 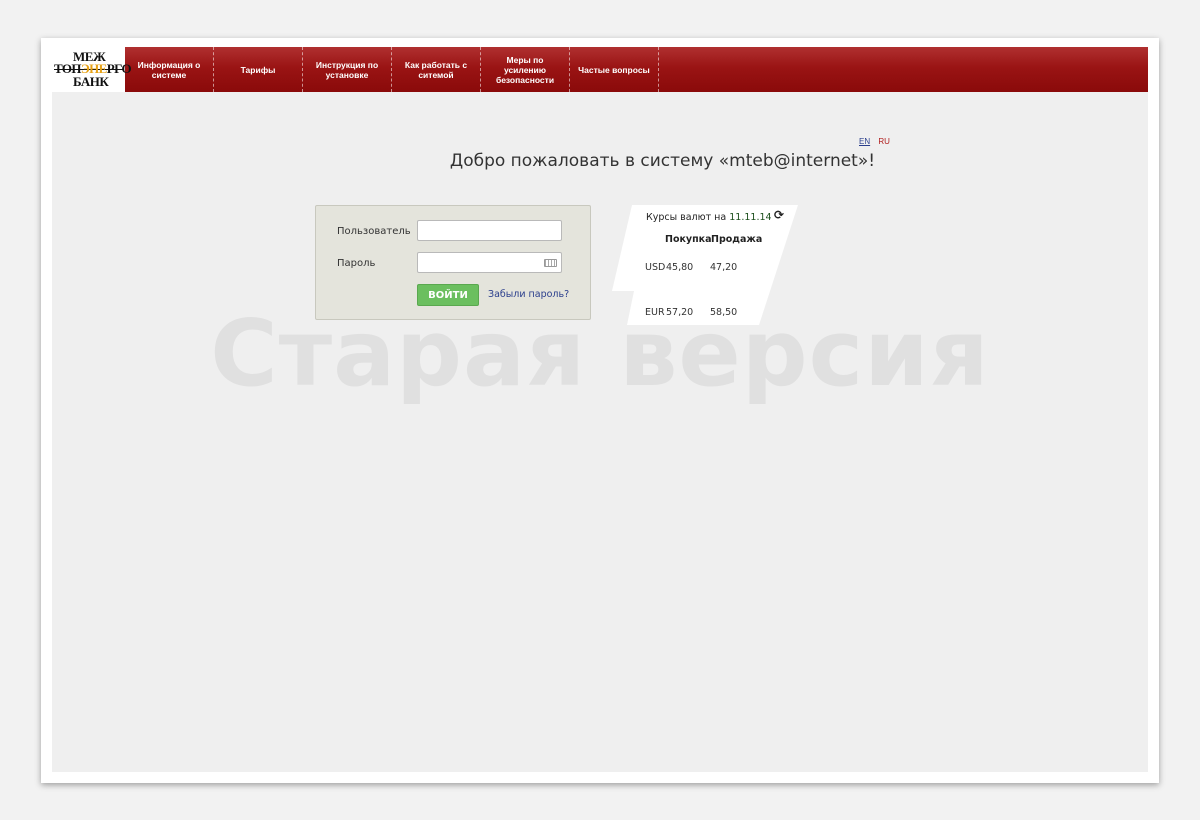 I want to click on logo-line-3: БАНК, so click(x=91, y=81).